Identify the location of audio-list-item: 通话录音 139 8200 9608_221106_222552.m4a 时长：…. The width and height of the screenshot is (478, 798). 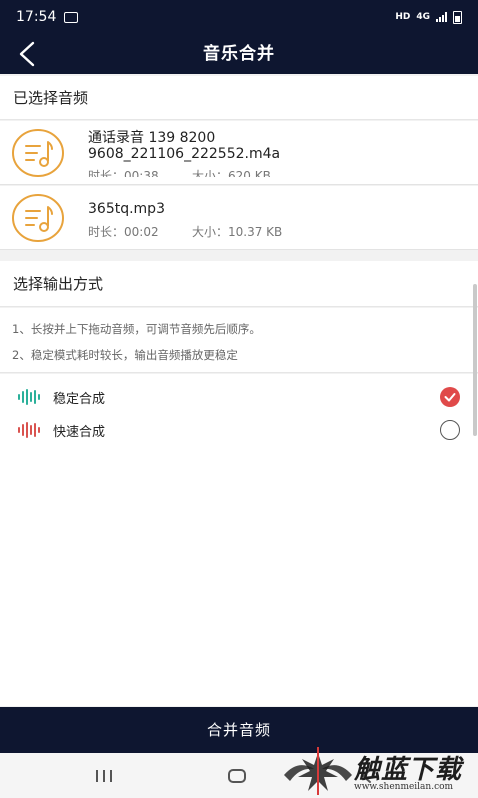
(239, 153).